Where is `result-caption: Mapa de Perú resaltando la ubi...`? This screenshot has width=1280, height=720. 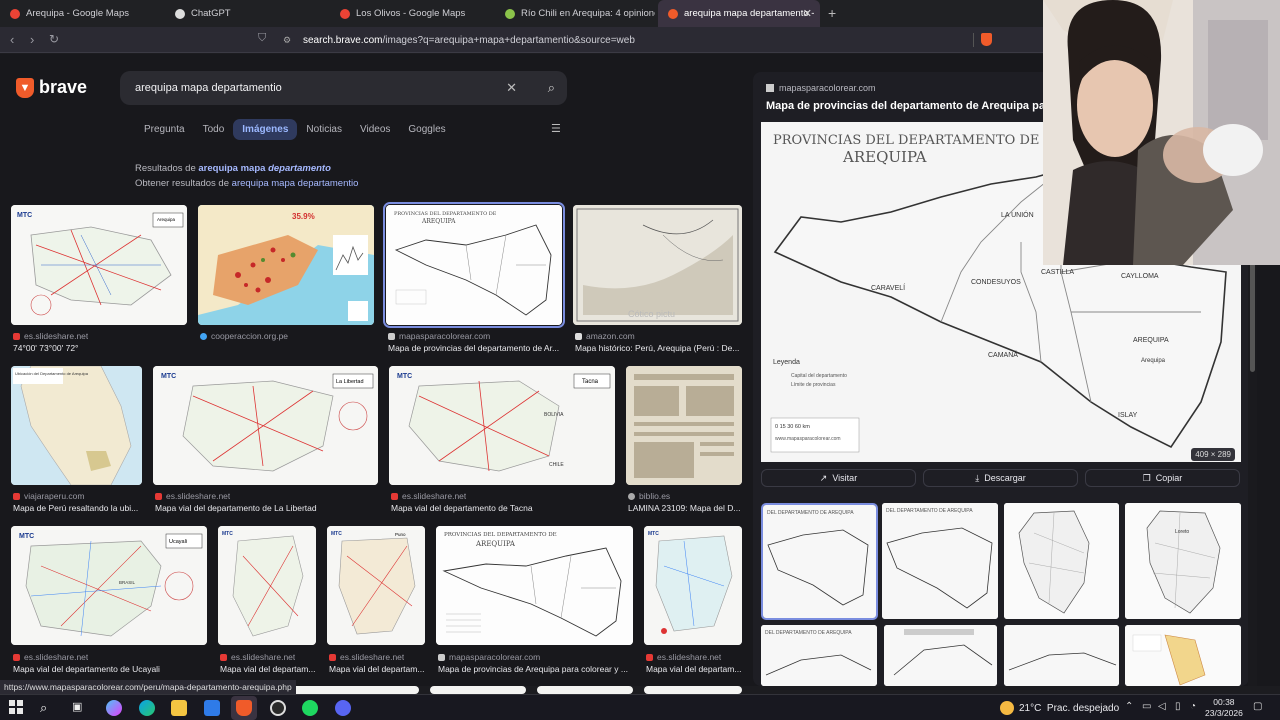
result-caption: Mapa de Perú resaltando la ubi... is located at coordinates (77, 508).